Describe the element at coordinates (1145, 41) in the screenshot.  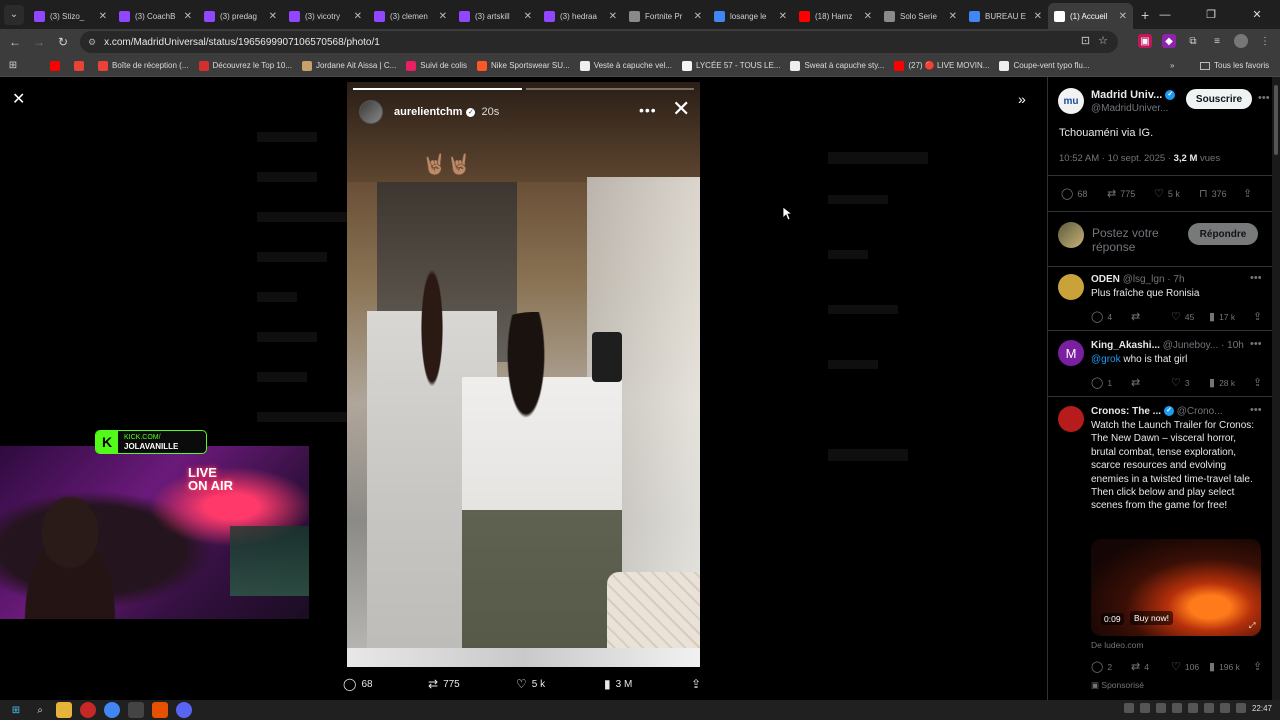
I see `extension-red-icon: ▣` at that location.